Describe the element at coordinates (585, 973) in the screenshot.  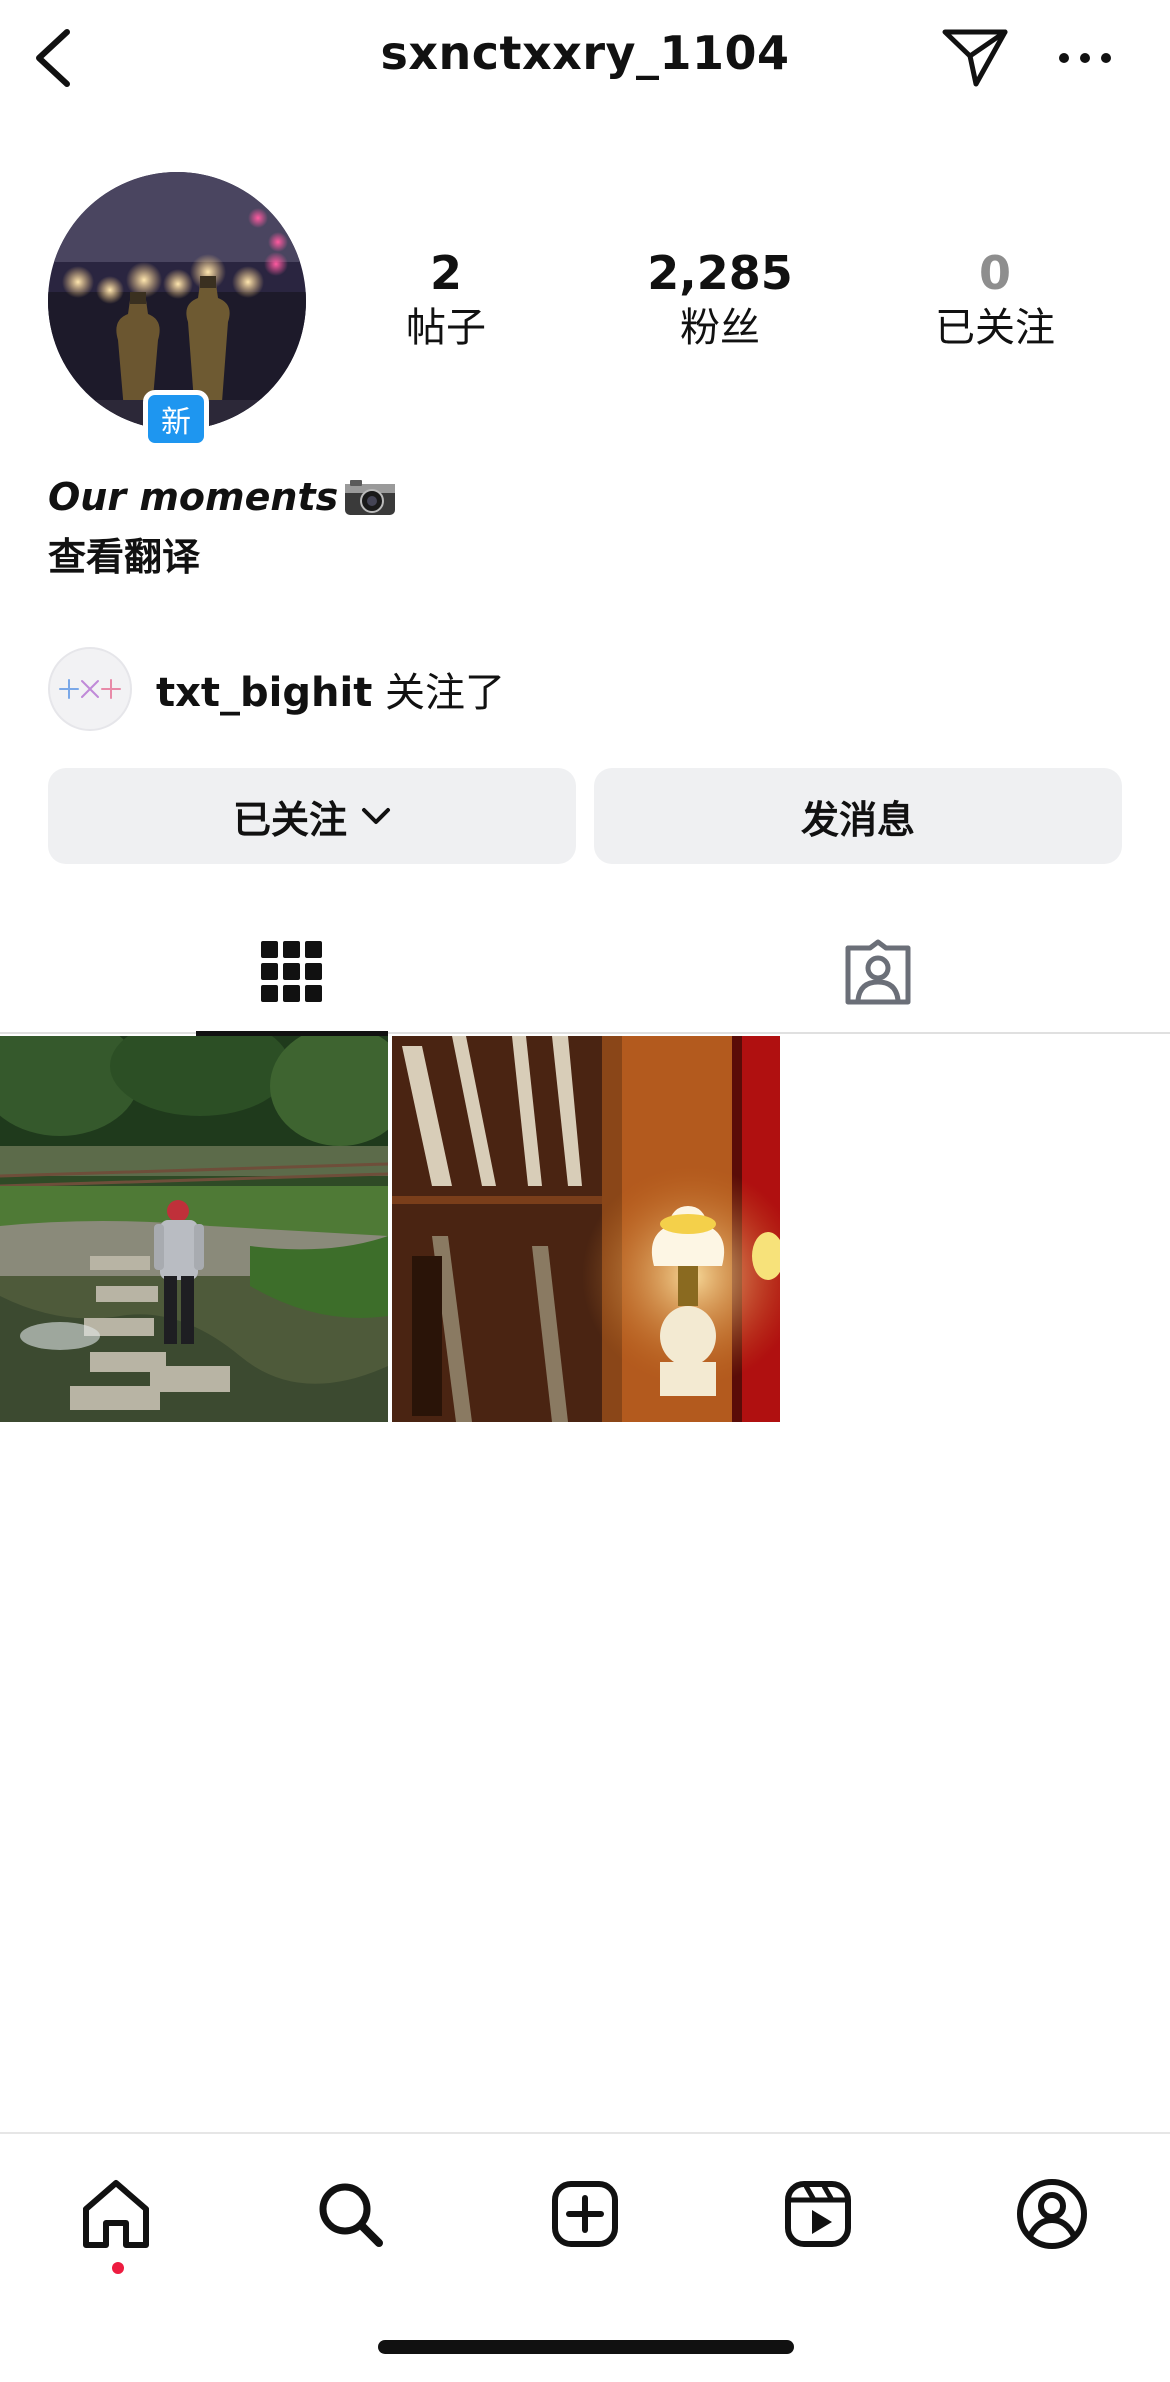
I see `profile-tabs` at that location.